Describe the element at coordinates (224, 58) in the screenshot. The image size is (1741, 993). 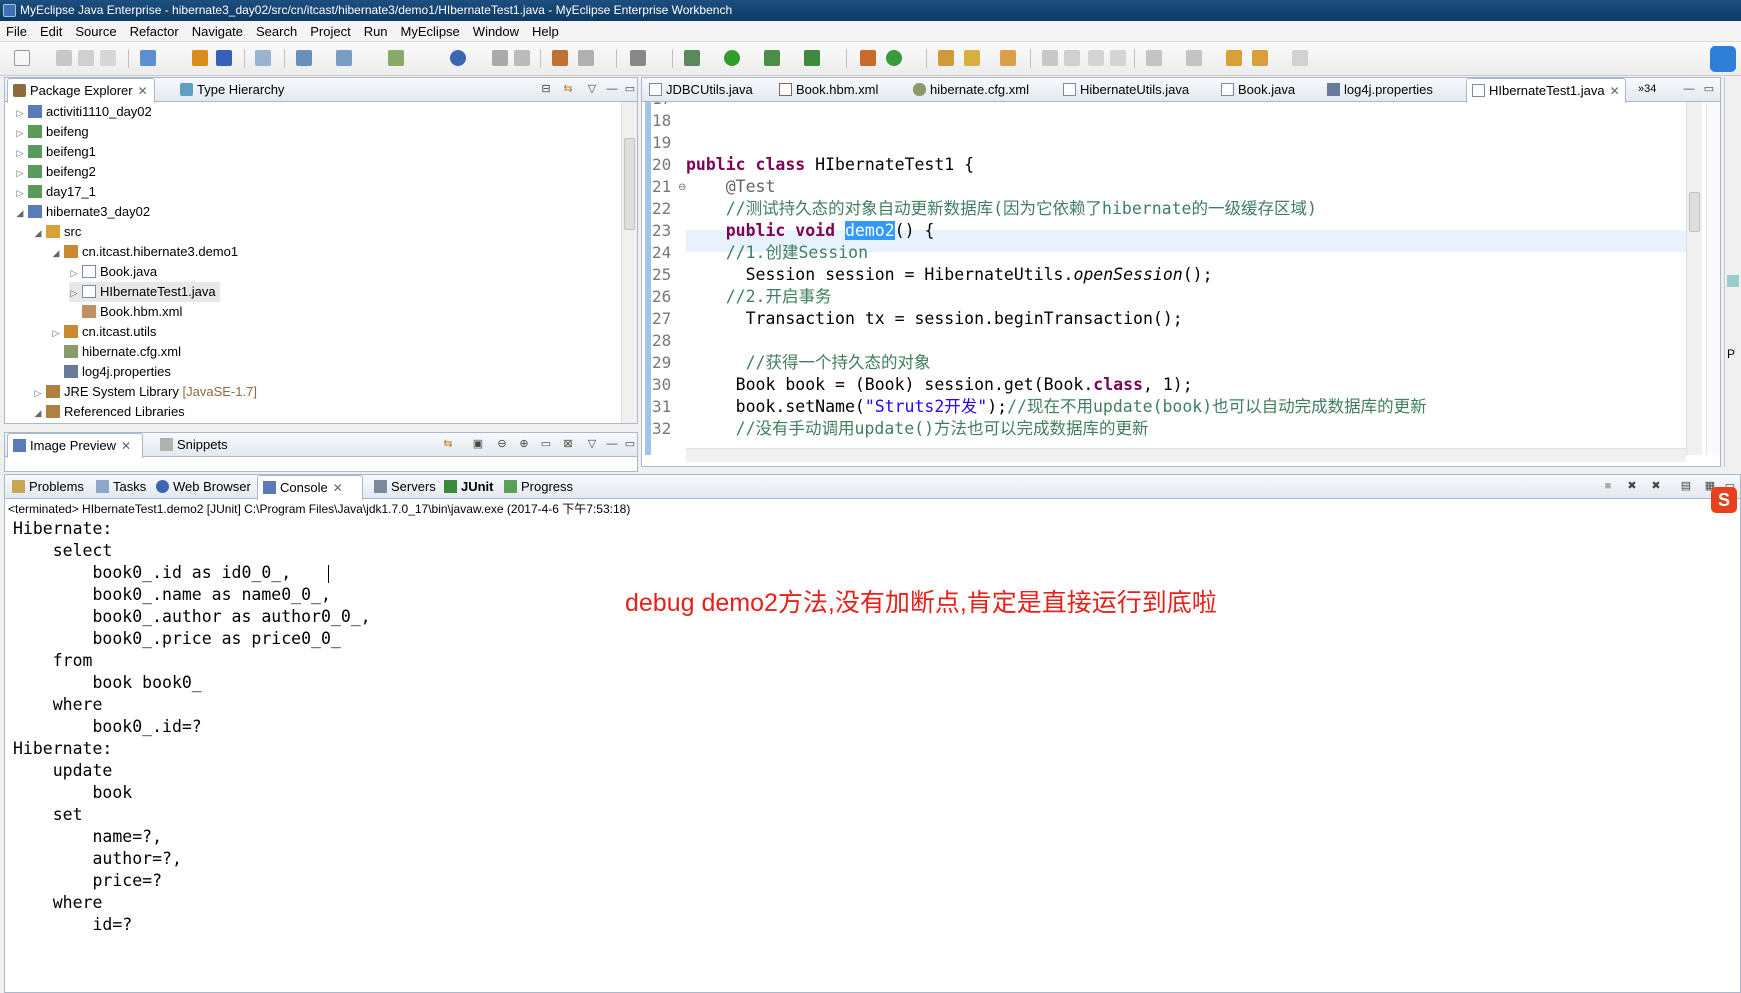
I see `deploy-icon` at that location.